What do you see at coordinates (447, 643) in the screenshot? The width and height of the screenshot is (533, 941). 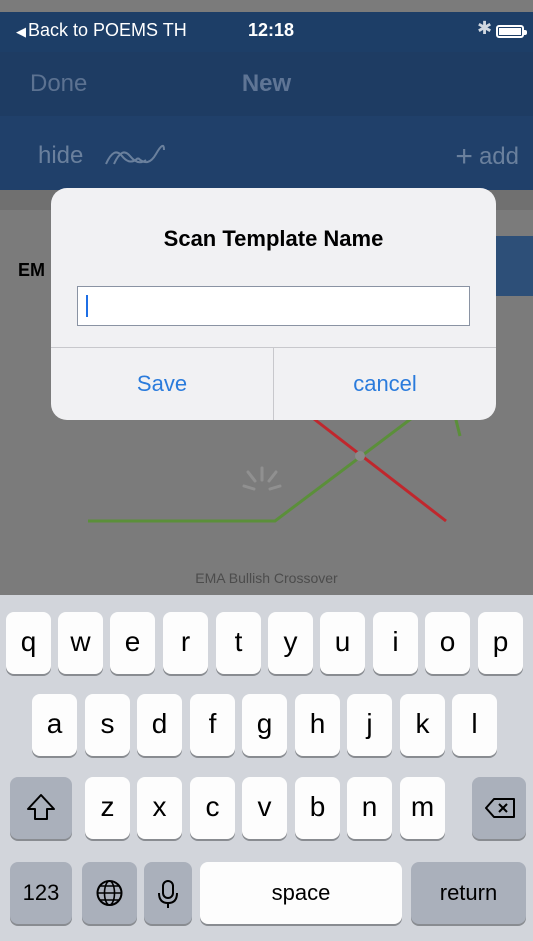 I see `key-o: o` at bounding box center [447, 643].